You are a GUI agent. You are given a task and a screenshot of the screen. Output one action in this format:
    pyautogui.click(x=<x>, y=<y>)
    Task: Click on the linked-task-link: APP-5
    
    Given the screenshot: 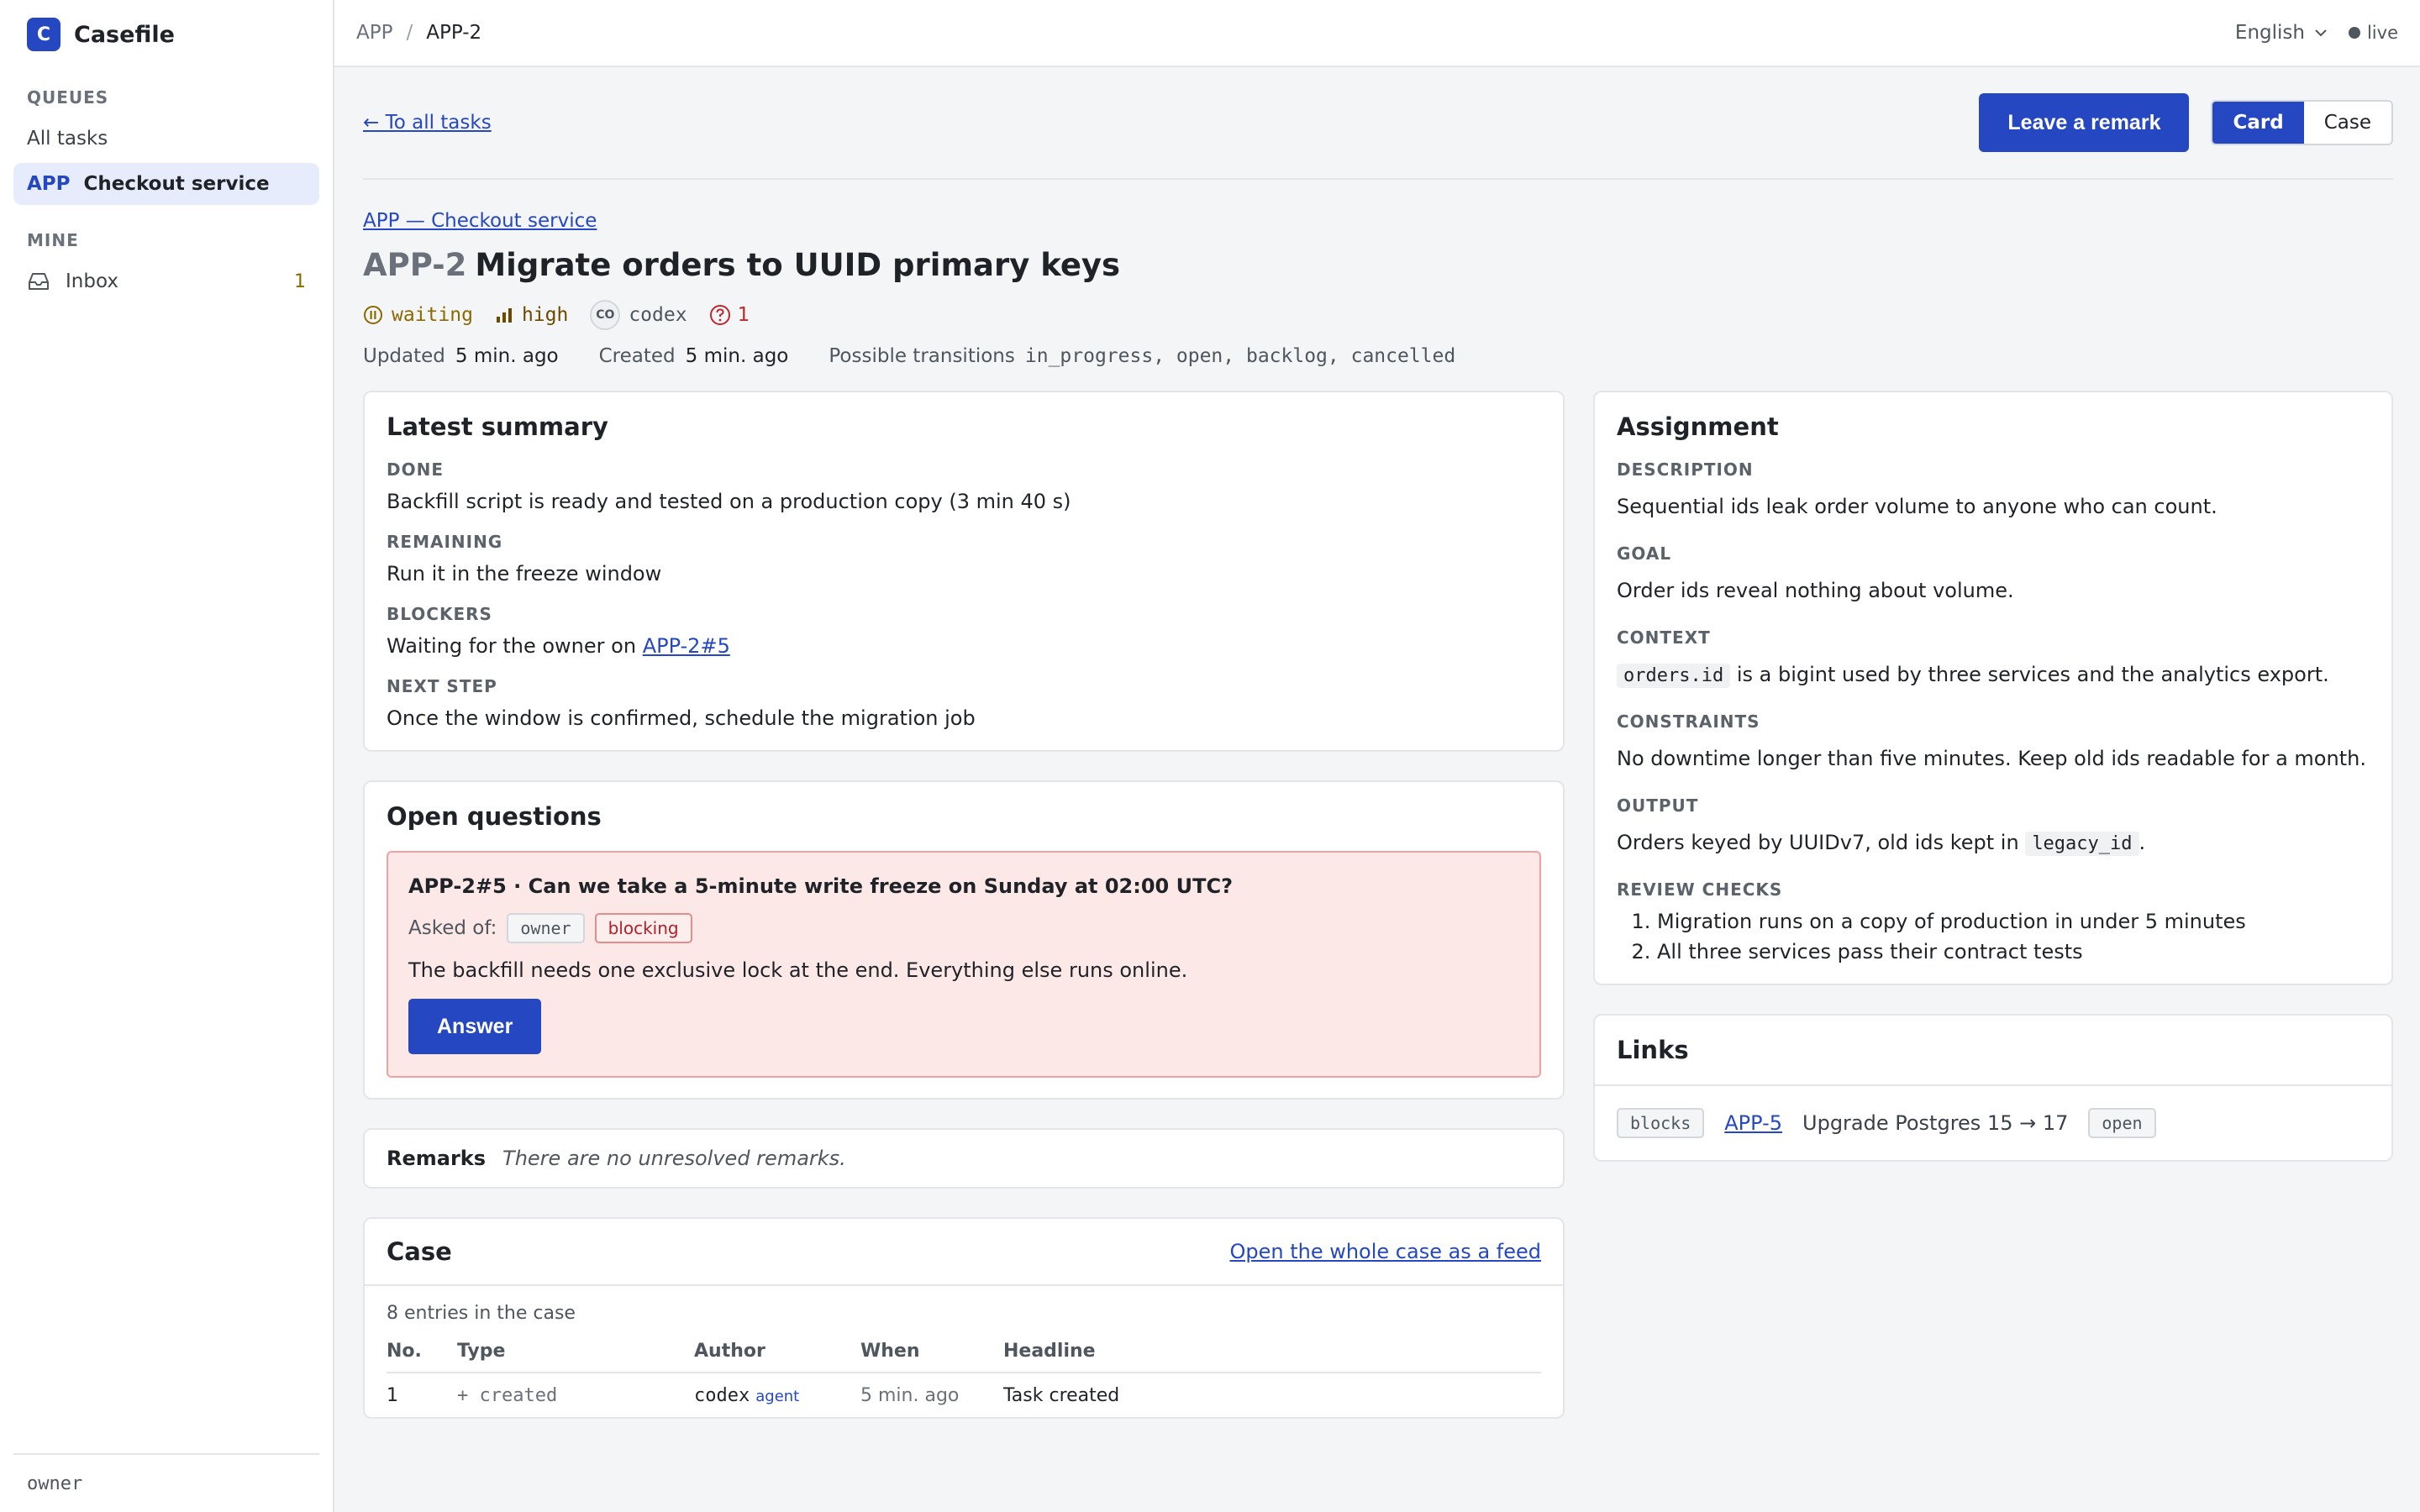 What is the action you would take?
    pyautogui.click(x=1753, y=1123)
    